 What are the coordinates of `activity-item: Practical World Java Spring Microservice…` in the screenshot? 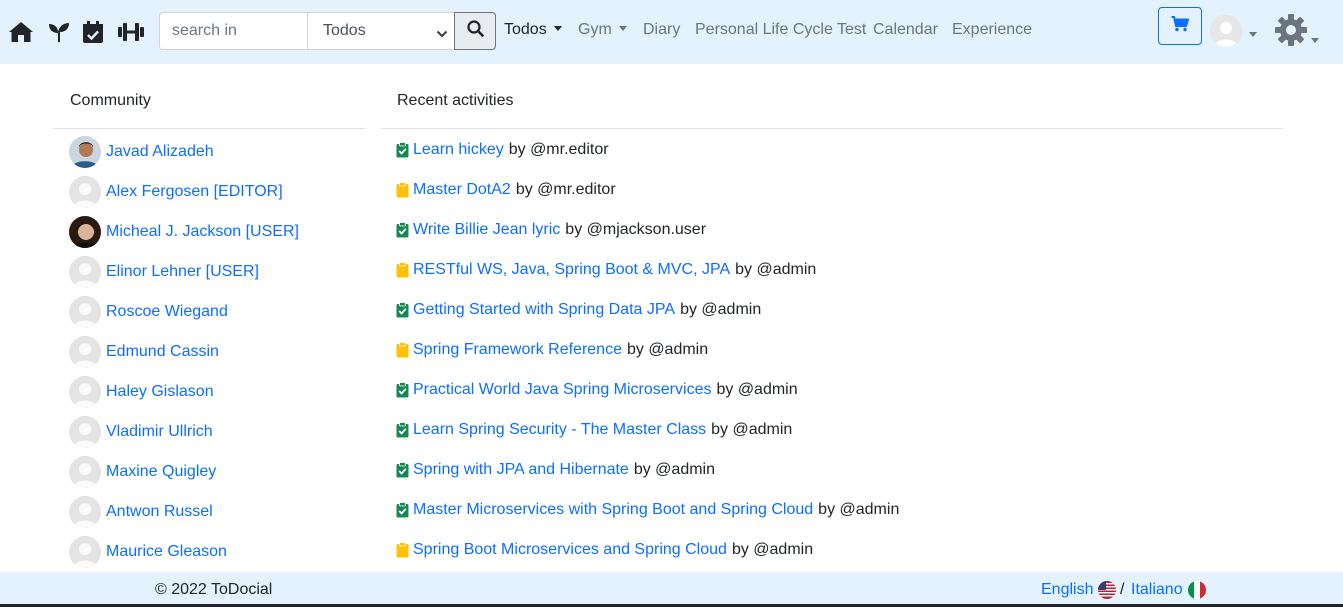 It's located at (597, 390).